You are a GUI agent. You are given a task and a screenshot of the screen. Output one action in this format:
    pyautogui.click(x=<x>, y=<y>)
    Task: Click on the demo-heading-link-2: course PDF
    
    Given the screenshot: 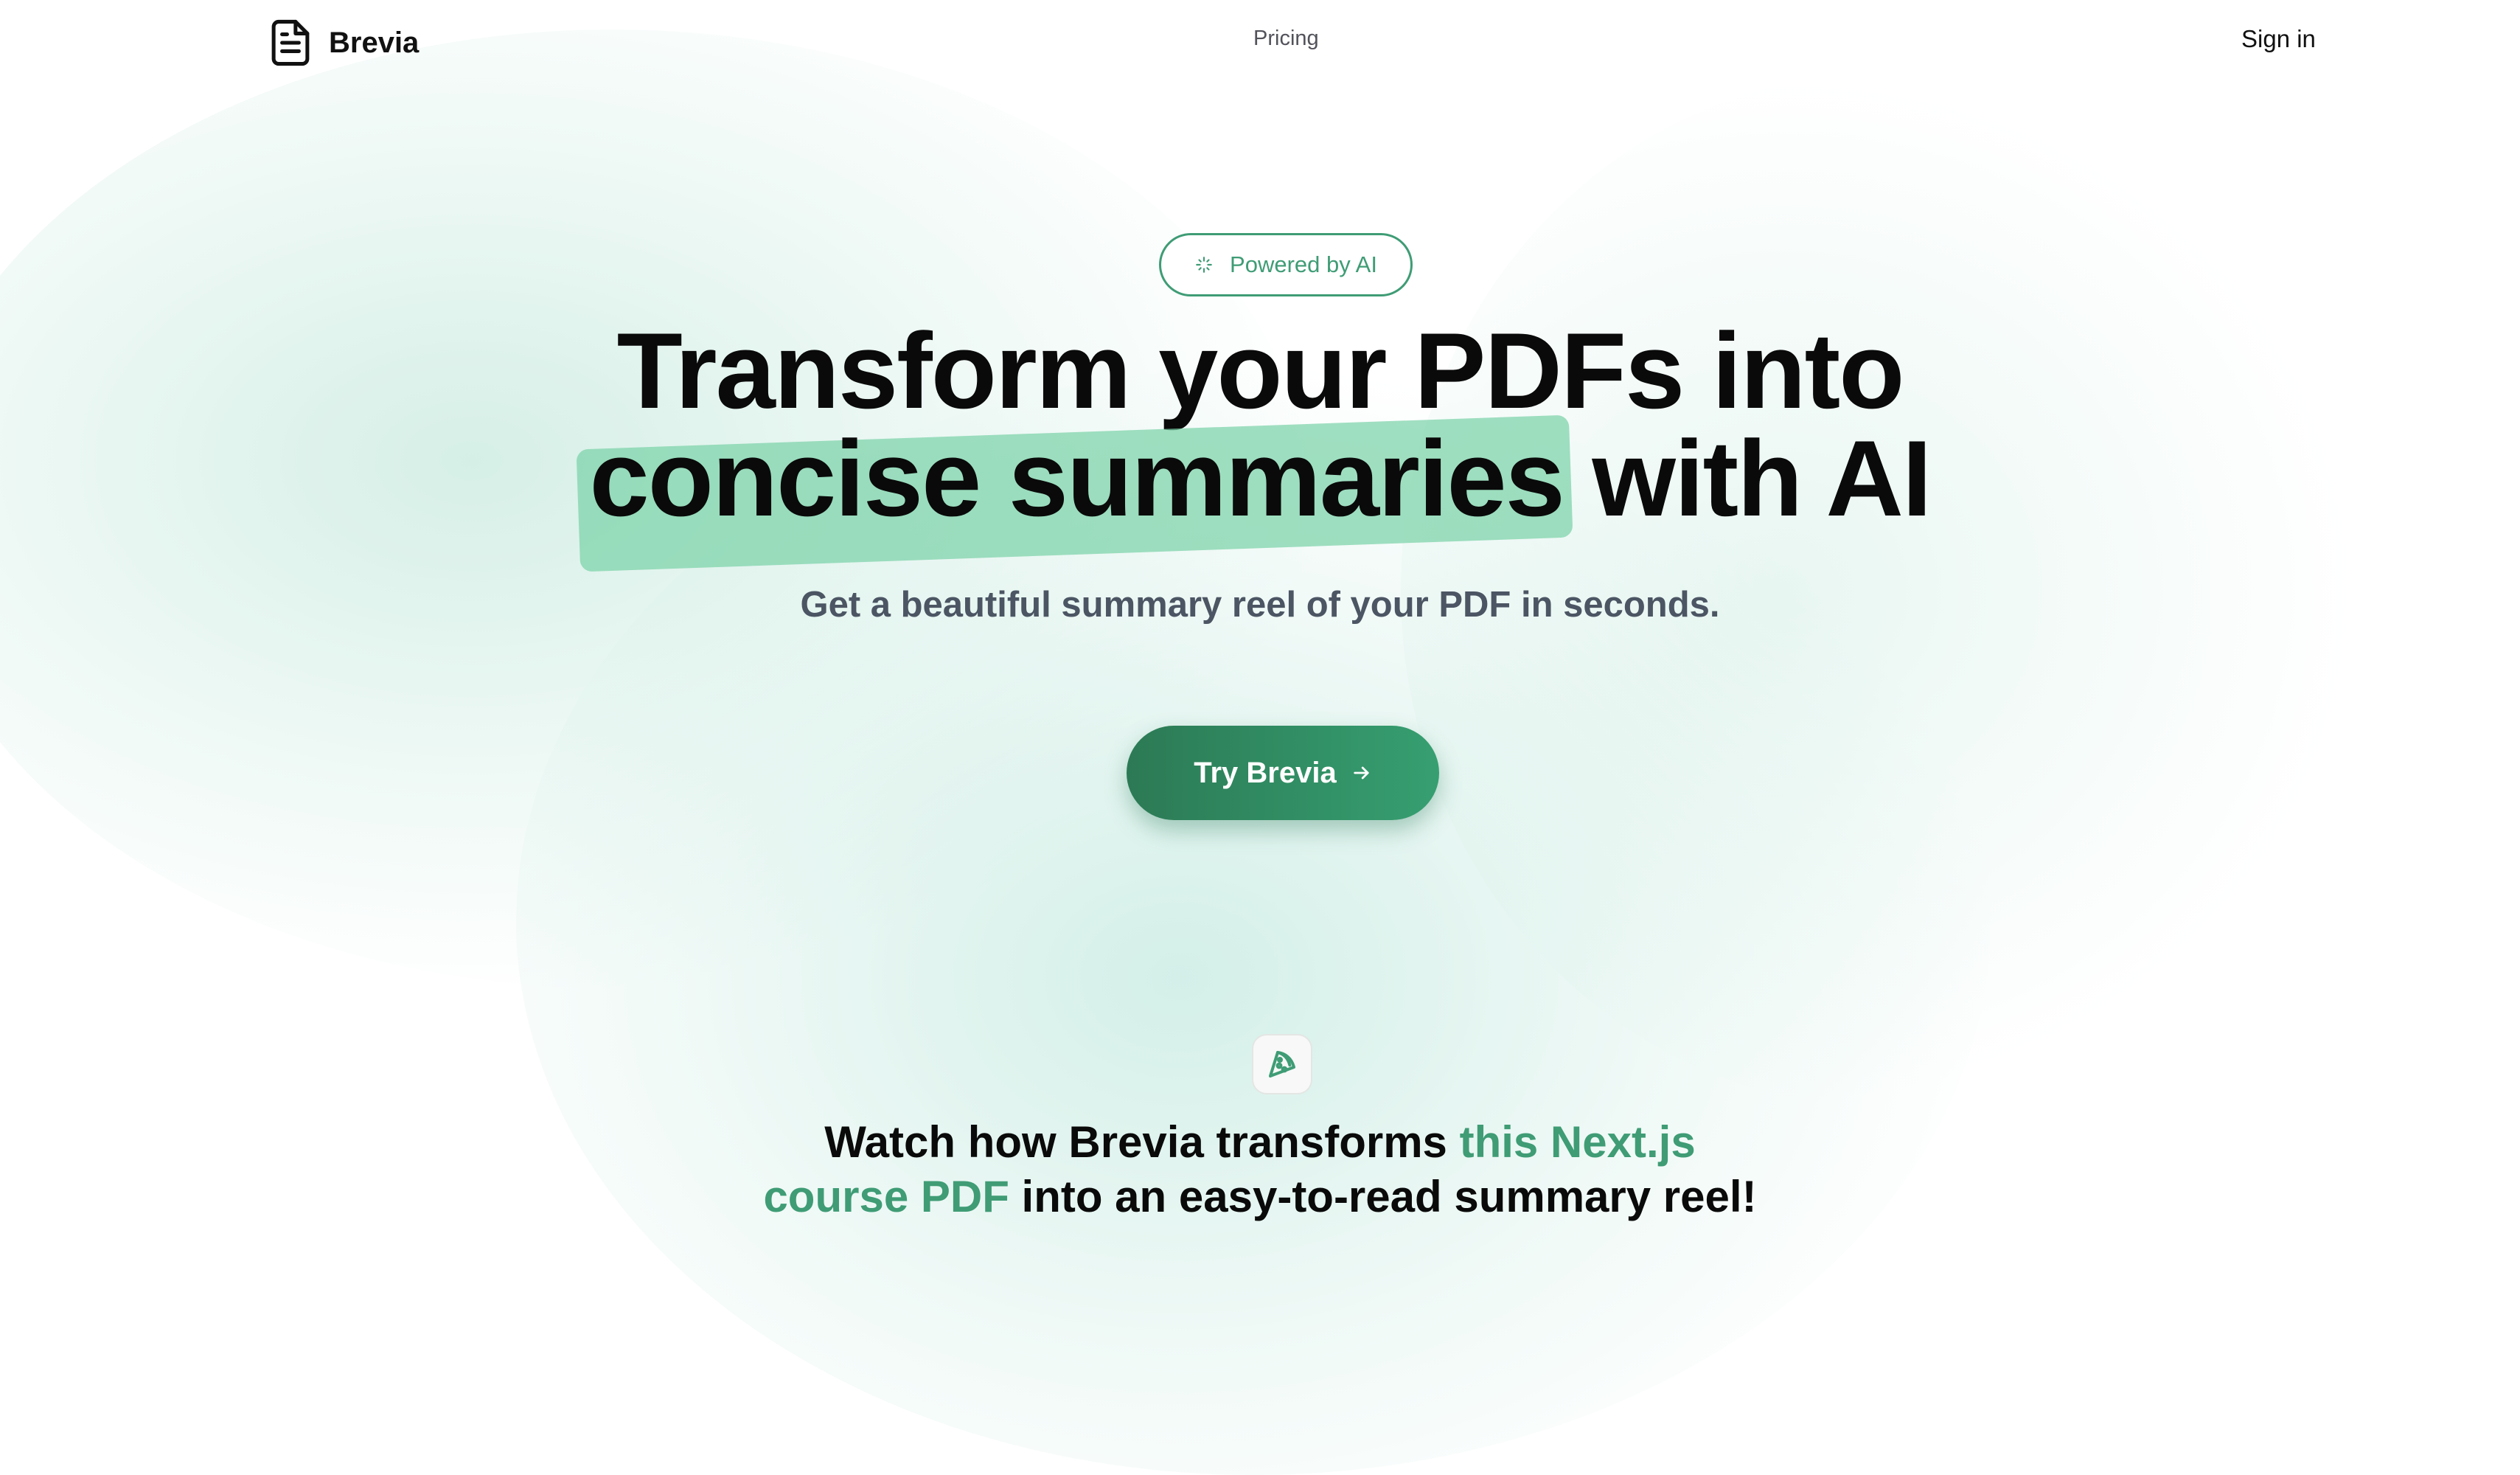 What is the action you would take?
    pyautogui.click(x=886, y=1196)
    